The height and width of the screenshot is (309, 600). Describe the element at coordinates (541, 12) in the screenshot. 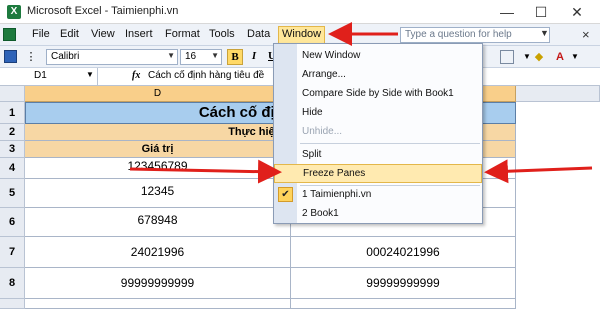

I see `maximize-button: ☐` at that location.